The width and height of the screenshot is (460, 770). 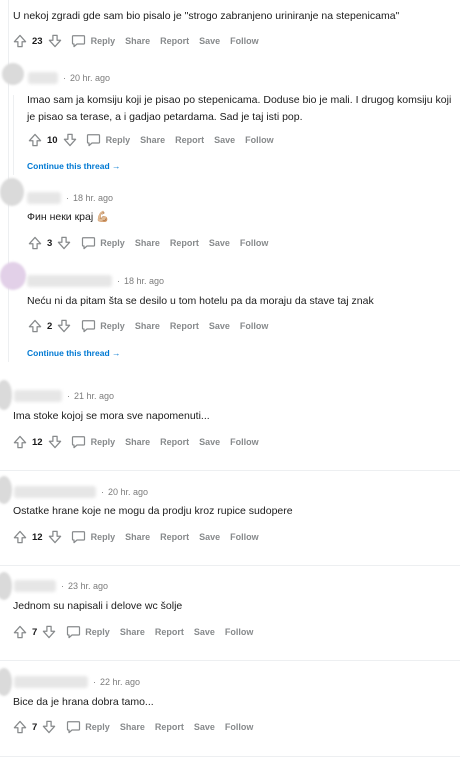 What do you see at coordinates (70, 198) in the screenshot?
I see `comment-meta: · 18 hr. ago` at bounding box center [70, 198].